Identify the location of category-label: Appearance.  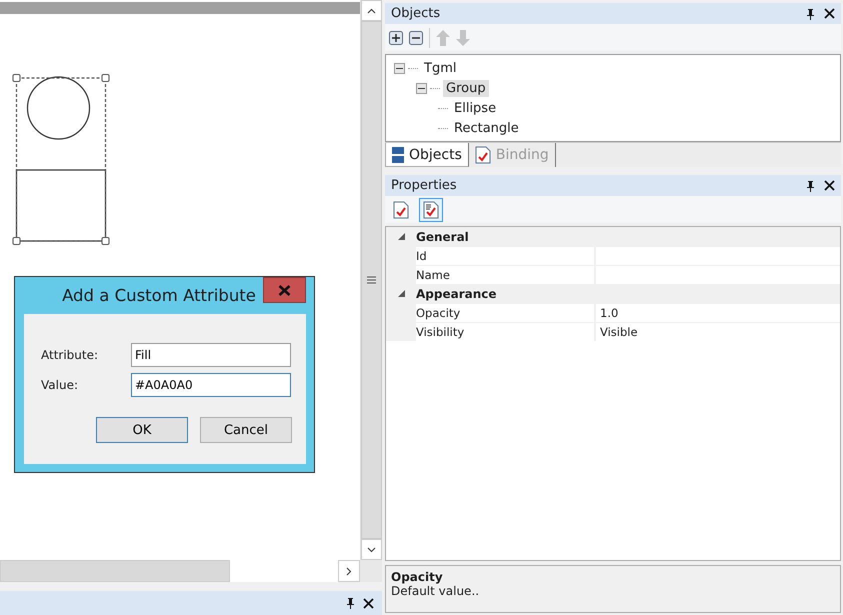
(456, 293).